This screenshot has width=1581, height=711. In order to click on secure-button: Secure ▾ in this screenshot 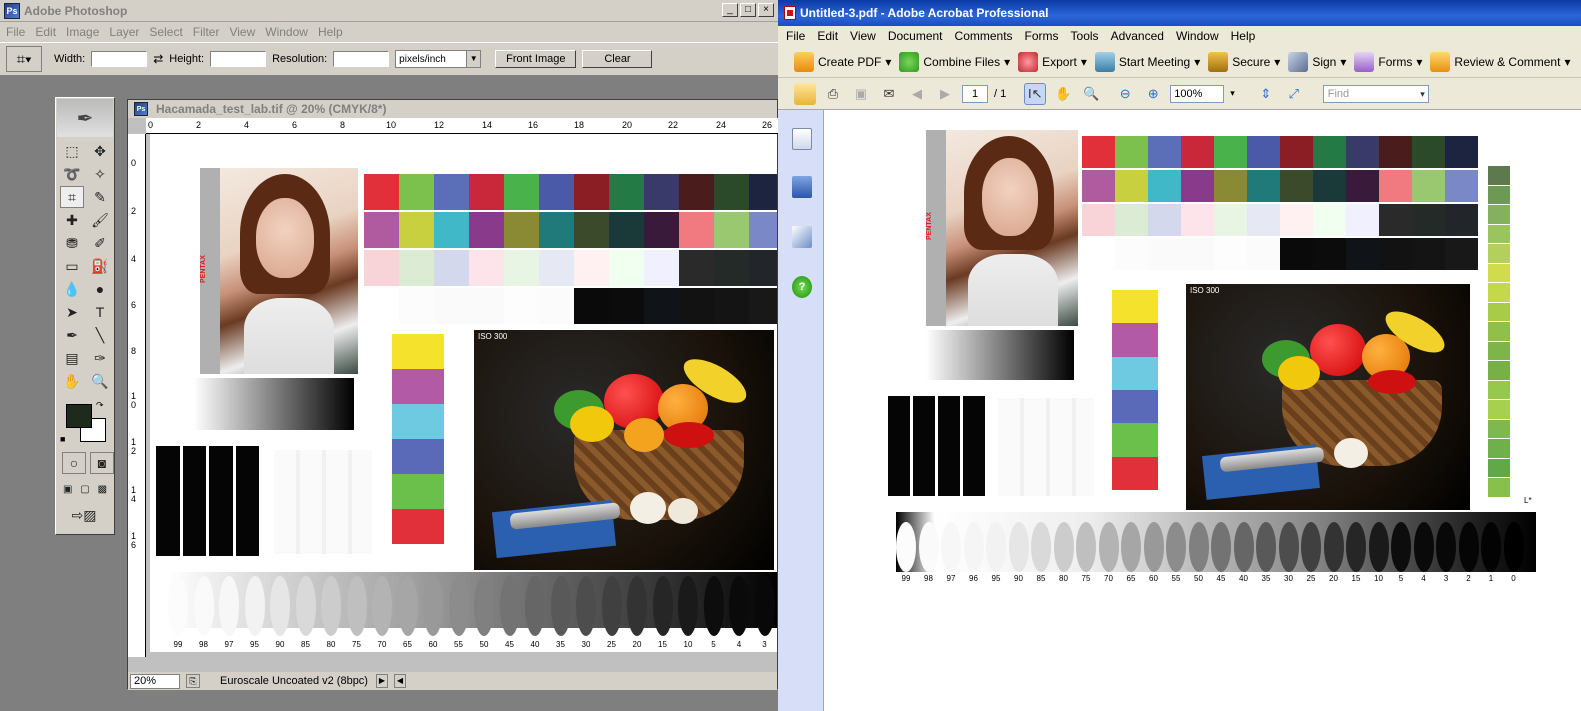, I will do `click(1244, 61)`.